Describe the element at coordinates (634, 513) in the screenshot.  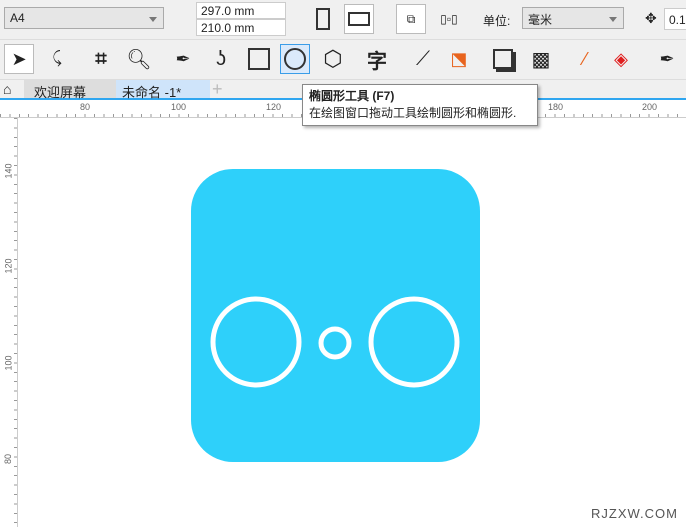
I see `watermark: RJZXW.COM` at that location.